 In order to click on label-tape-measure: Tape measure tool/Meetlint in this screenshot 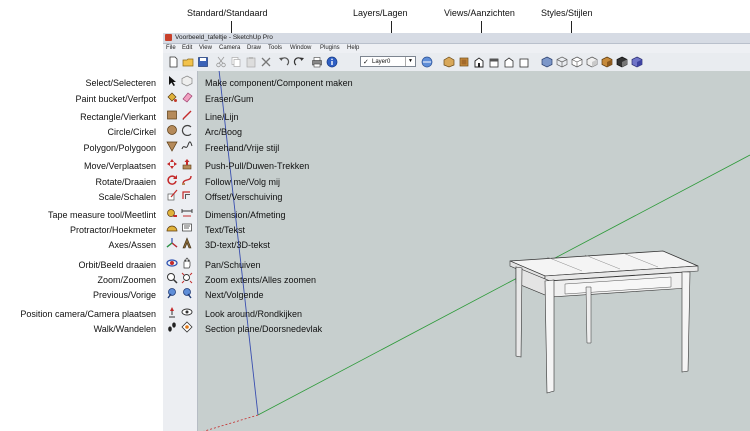, I will do `click(101, 215)`.